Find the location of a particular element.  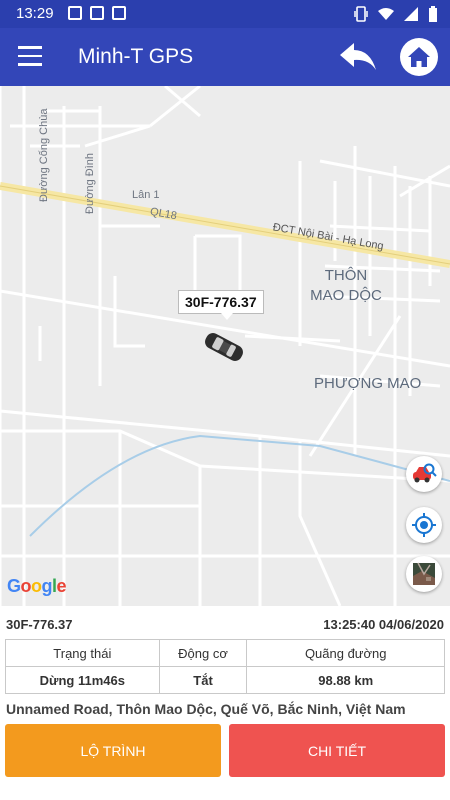

find-vehicle-button is located at coordinates (424, 474).